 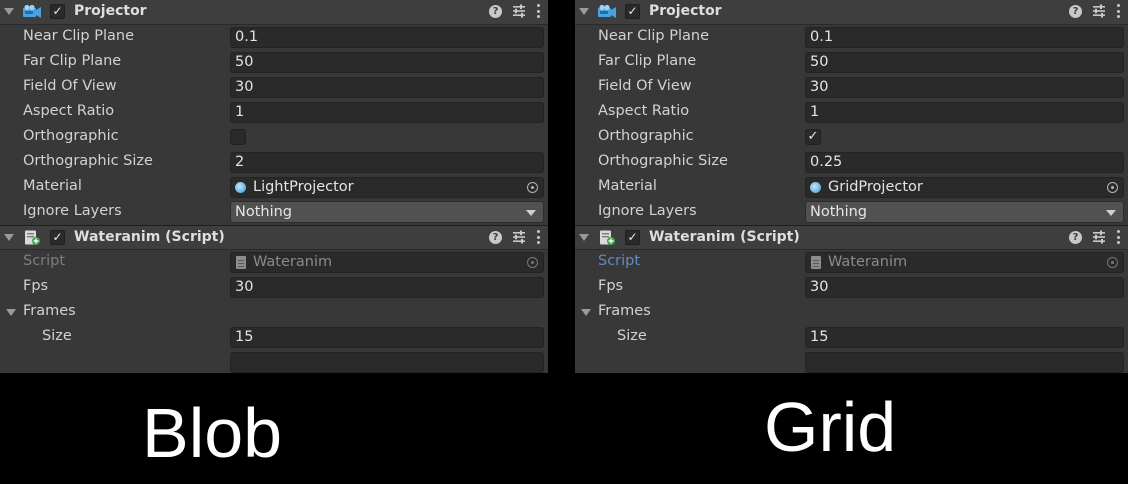 What do you see at coordinates (387, 187) in the screenshot?
I see `material-object-field: LightProjector` at bounding box center [387, 187].